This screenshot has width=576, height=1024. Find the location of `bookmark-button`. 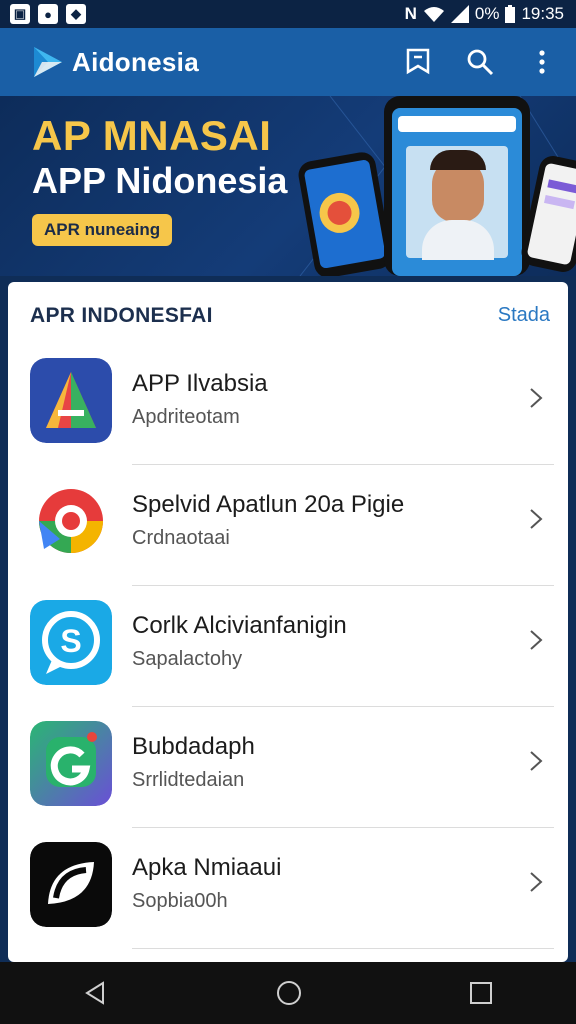

bookmark-button is located at coordinates (418, 62).